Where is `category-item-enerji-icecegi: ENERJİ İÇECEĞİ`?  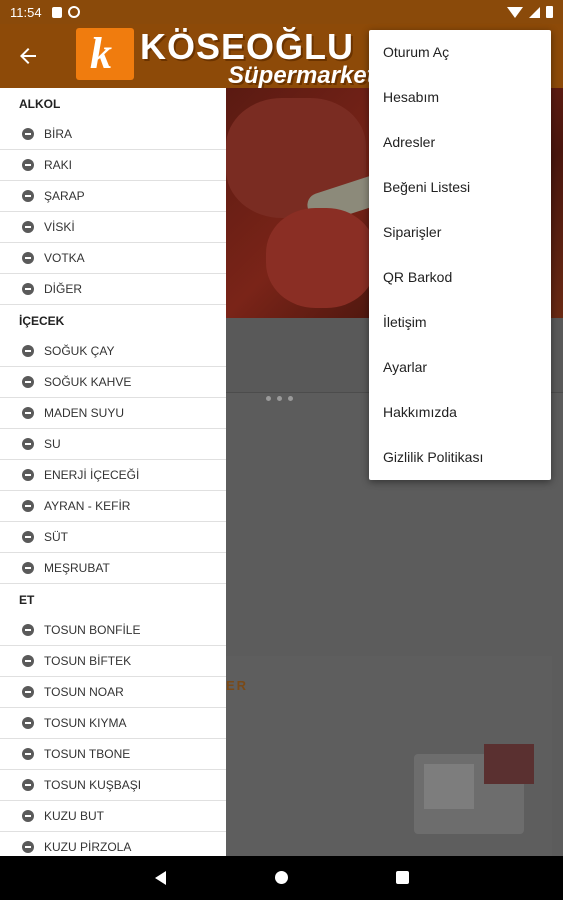
category-item-enerji-icecegi: ENERJİ İÇECEĞİ is located at coordinates (113, 475).